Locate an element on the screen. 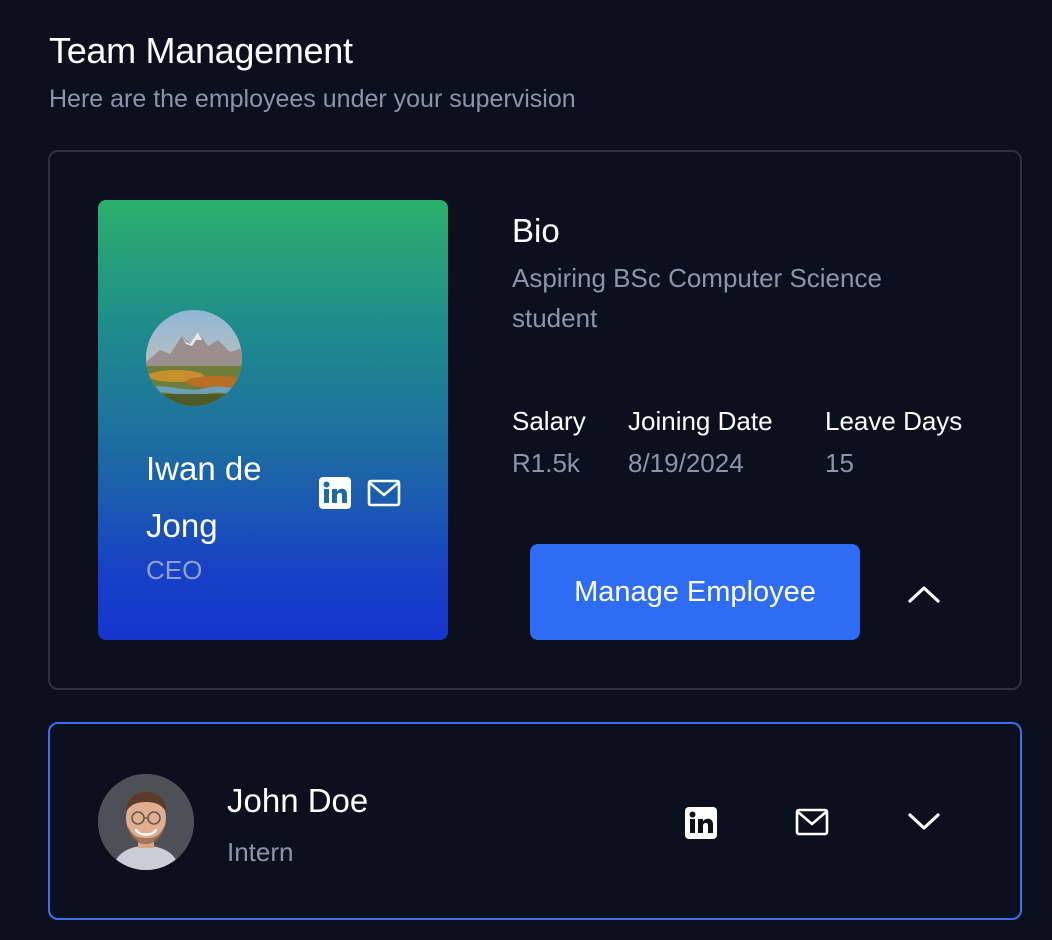 Image resolution: width=1052 pixels, height=940 pixels. stat-joining-date: Joining Date 8/19/2024 is located at coordinates (700, 442).